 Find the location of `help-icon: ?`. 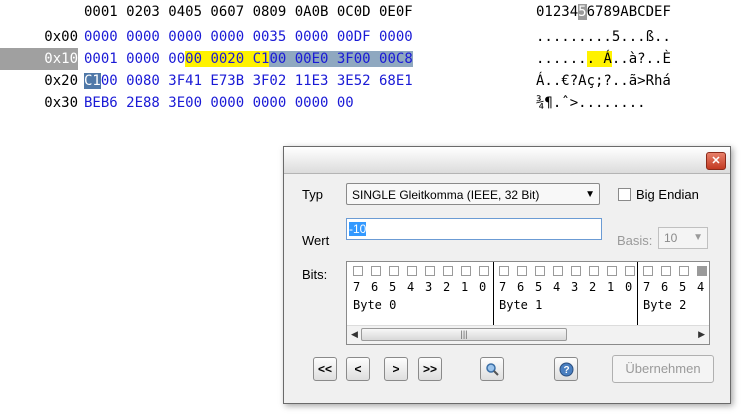

help-icon: ? is located at coordinates (566, 369).